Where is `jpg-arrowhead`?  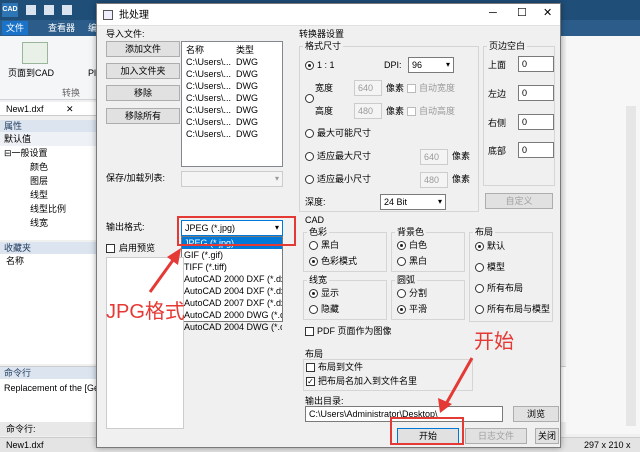 jpg-arrowhead is located at coordinates (174, 256).